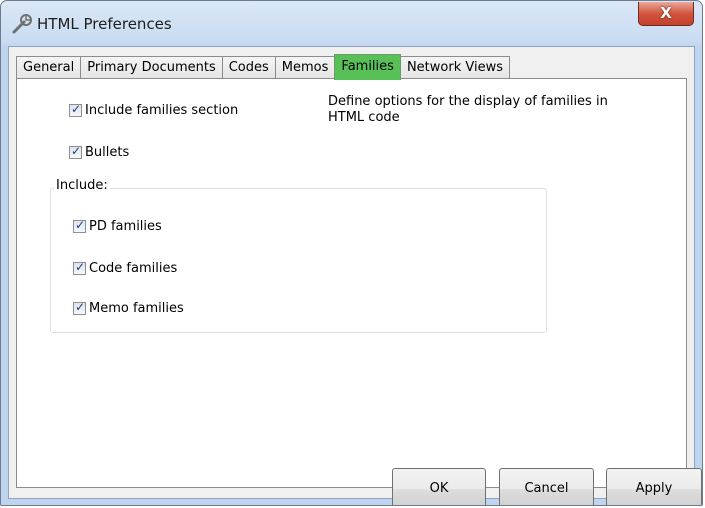  I want to click on code-families-checkbox, so click(79, 267).